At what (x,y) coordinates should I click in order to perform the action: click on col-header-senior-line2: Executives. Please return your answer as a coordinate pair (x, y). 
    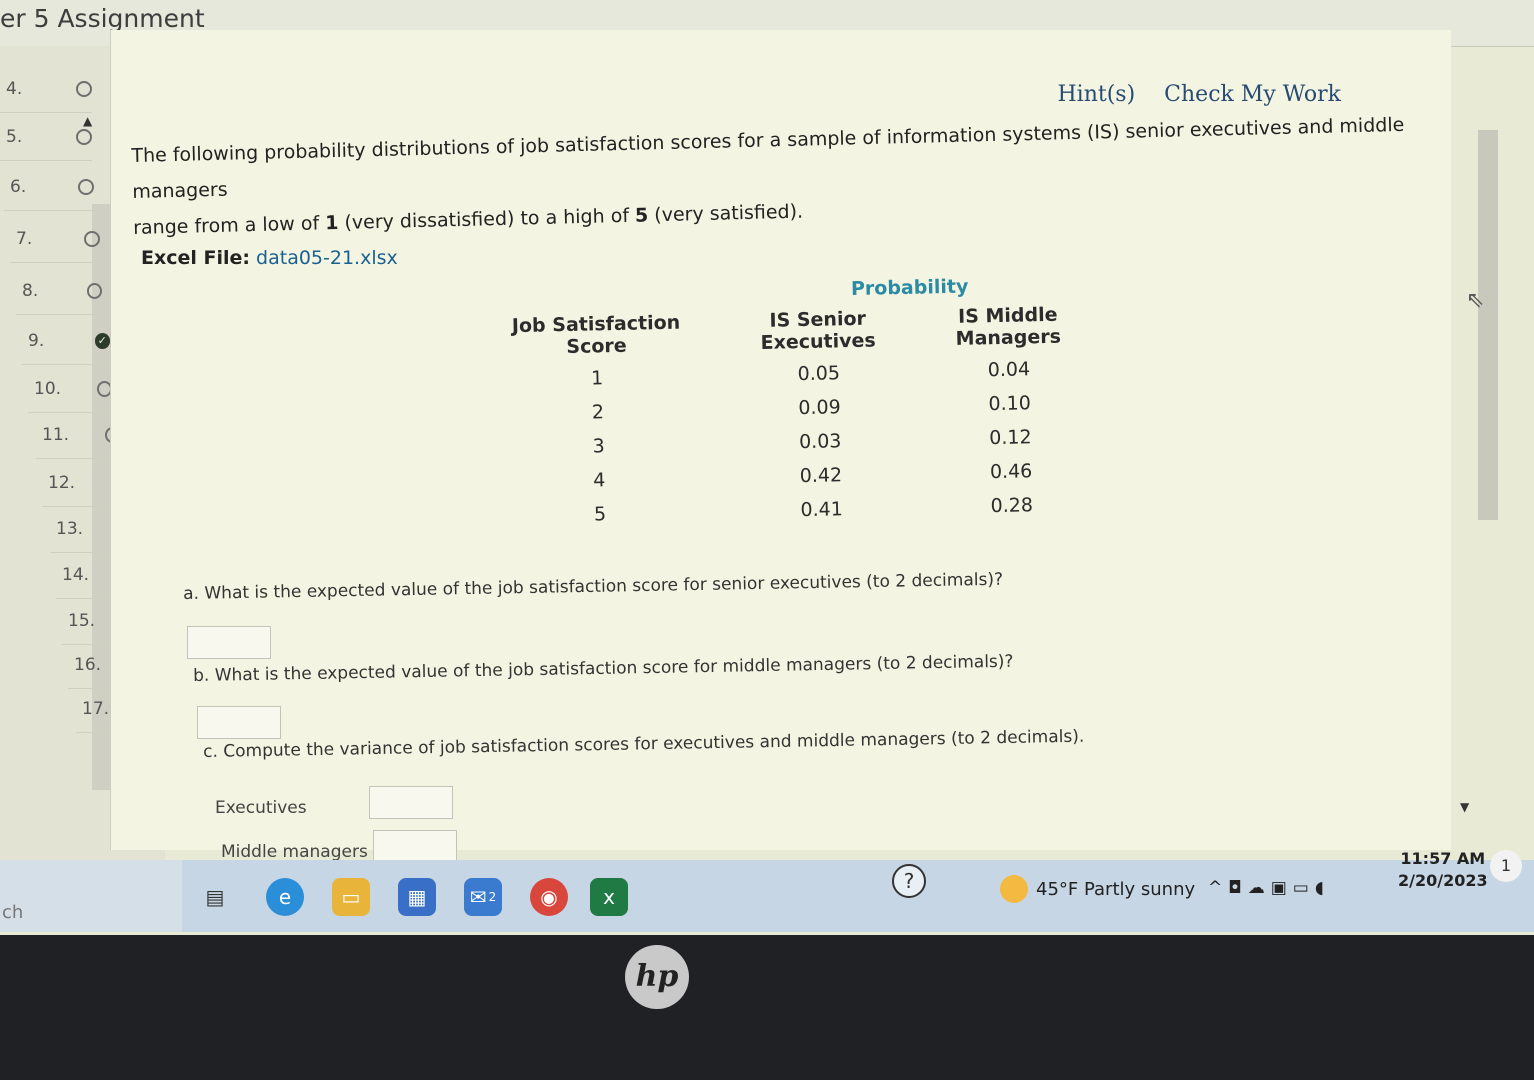
    Looking at the image, I should click on (818, 341).